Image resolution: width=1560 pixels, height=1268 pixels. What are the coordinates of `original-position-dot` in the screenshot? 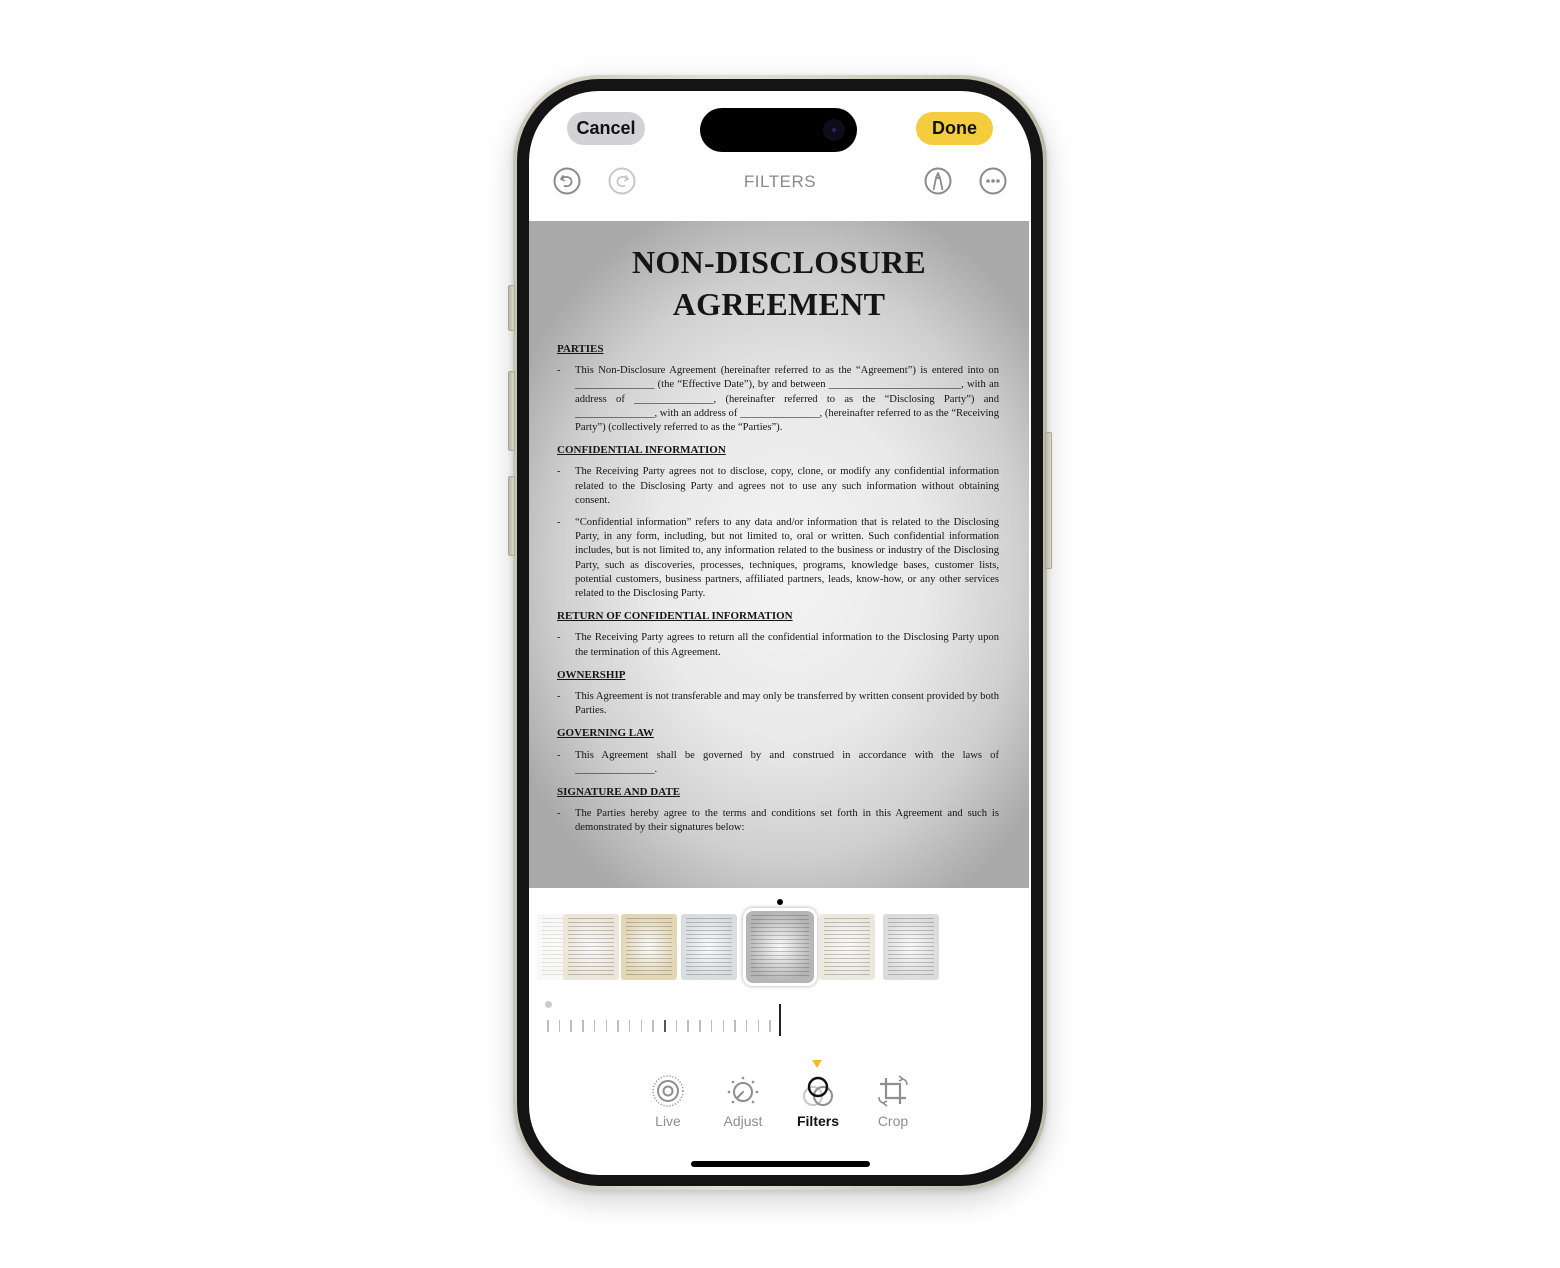 It's located at (780, 902).